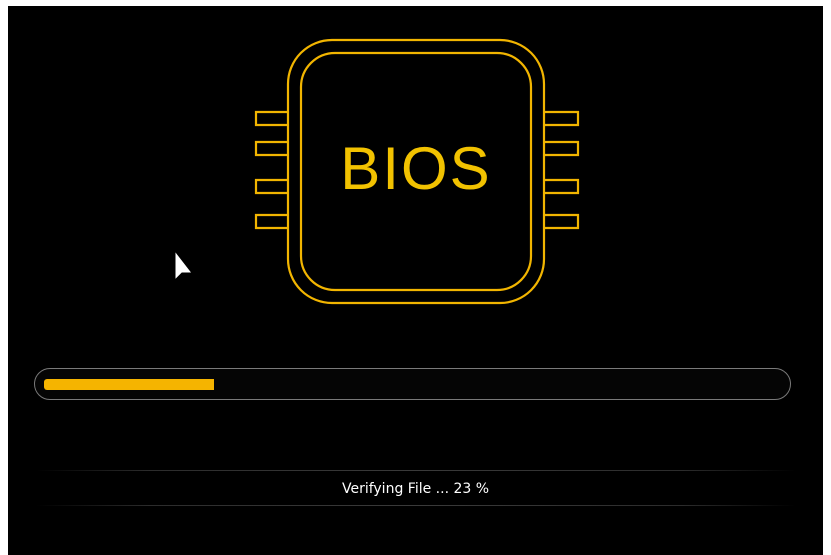  I want to click on status-divider-bottom, so click(416, 505).